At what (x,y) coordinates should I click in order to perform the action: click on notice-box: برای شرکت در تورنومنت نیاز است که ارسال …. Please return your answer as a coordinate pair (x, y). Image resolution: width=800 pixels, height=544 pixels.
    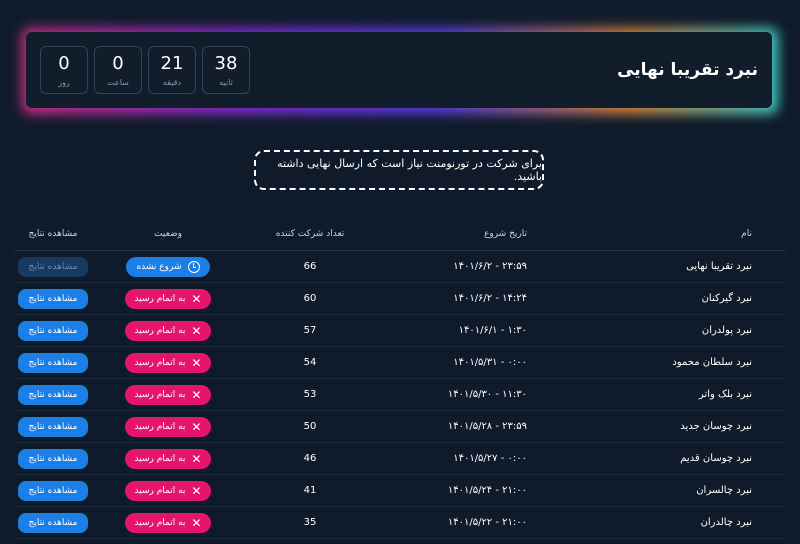
    Looking at the image, I should click on (399, 170).